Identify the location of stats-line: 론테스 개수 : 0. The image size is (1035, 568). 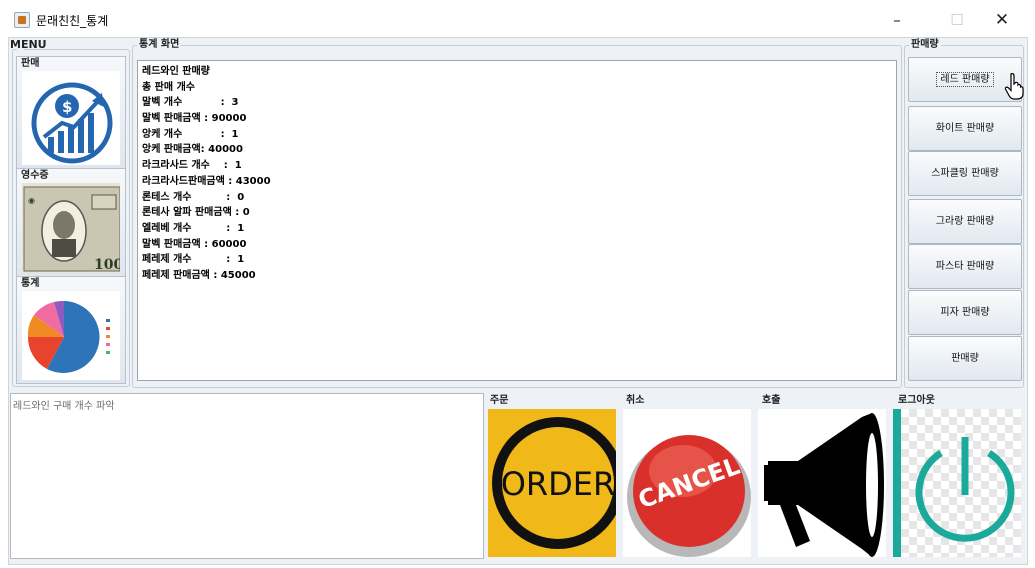
(193, 197).